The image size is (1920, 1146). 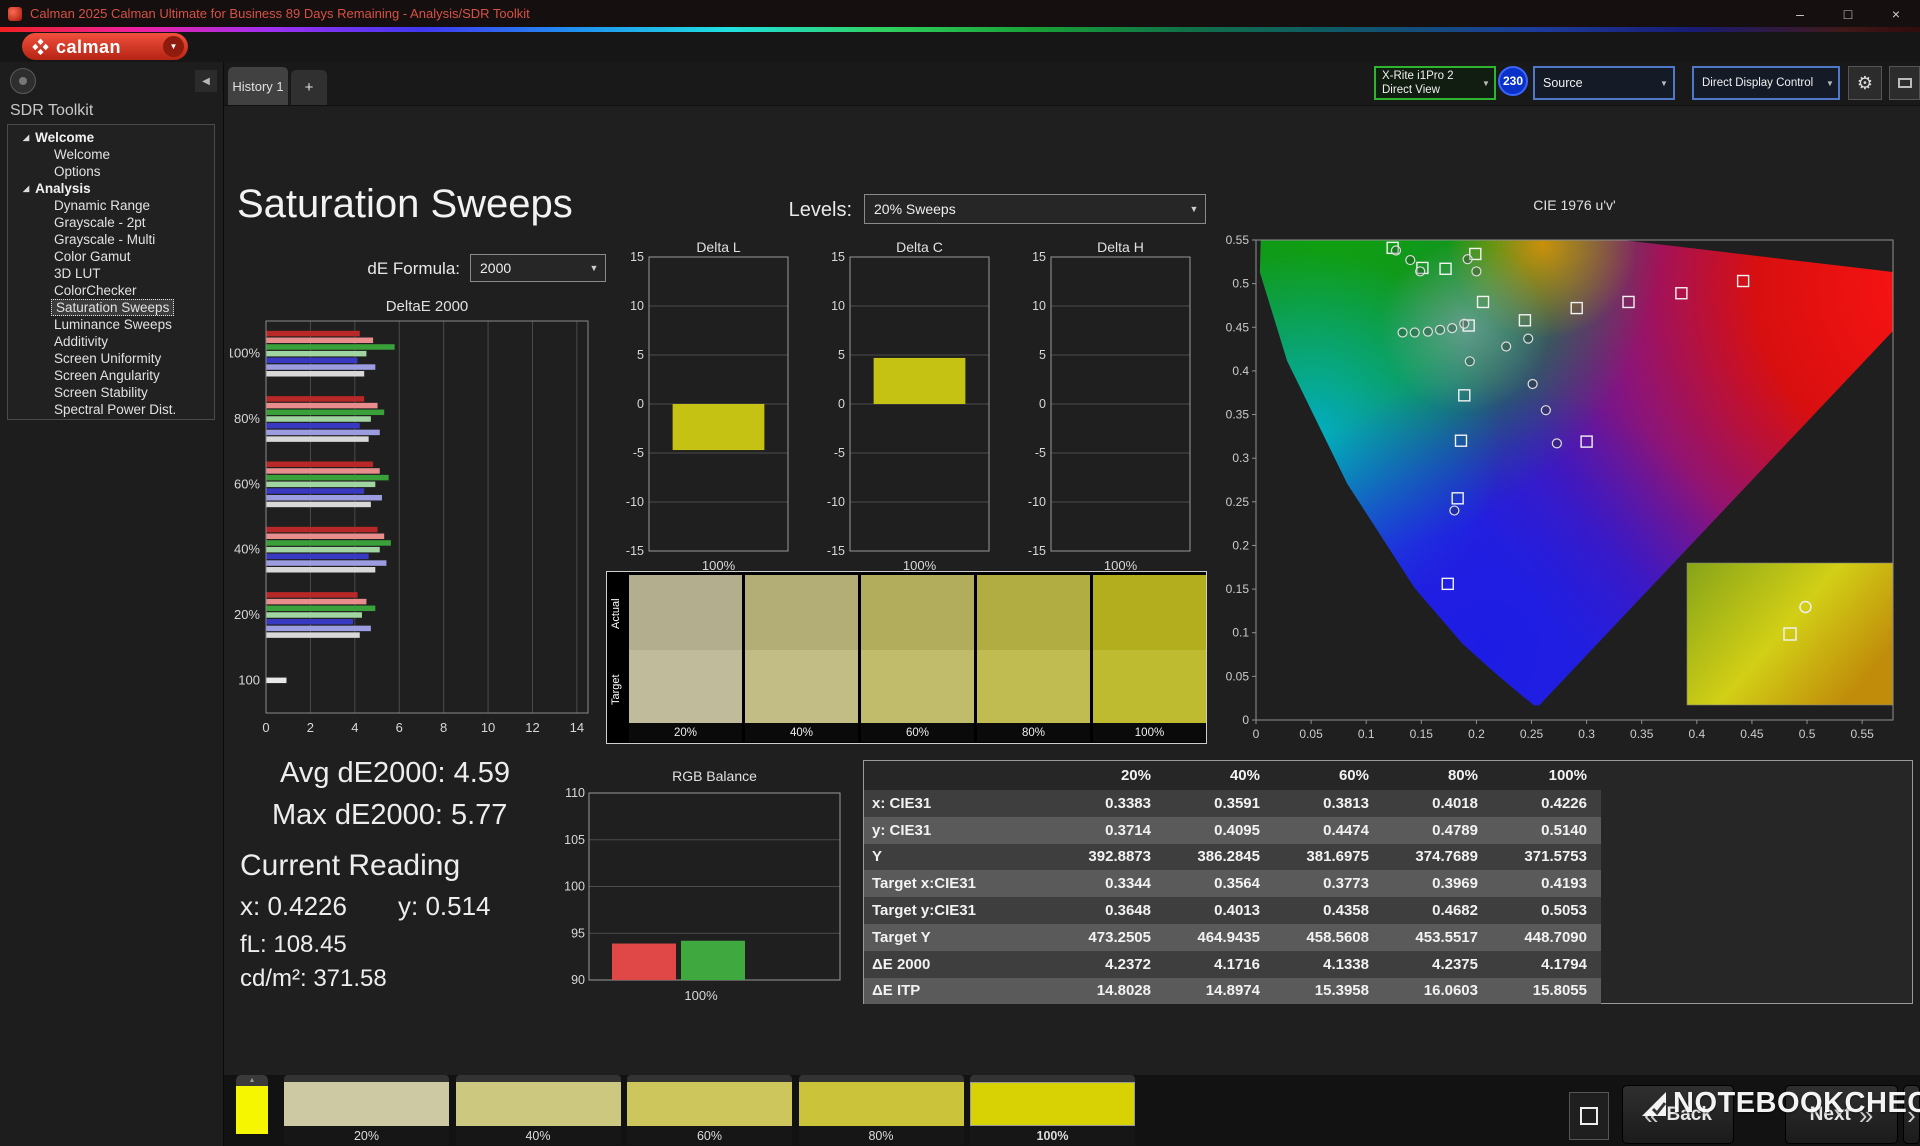 I want to click on sweep-swatch-40: 40%, so click(x=801, y=658).